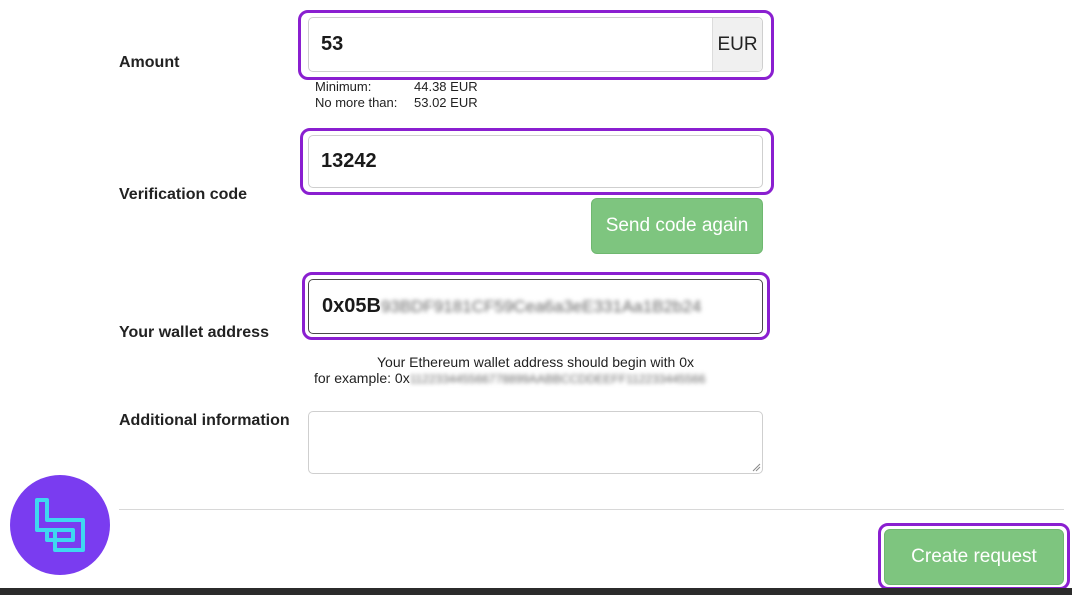  What do you see at coordinates (535, 161) in the screenshot?
I see `verification-code-input: 13242` at bounding box center [535, 161].